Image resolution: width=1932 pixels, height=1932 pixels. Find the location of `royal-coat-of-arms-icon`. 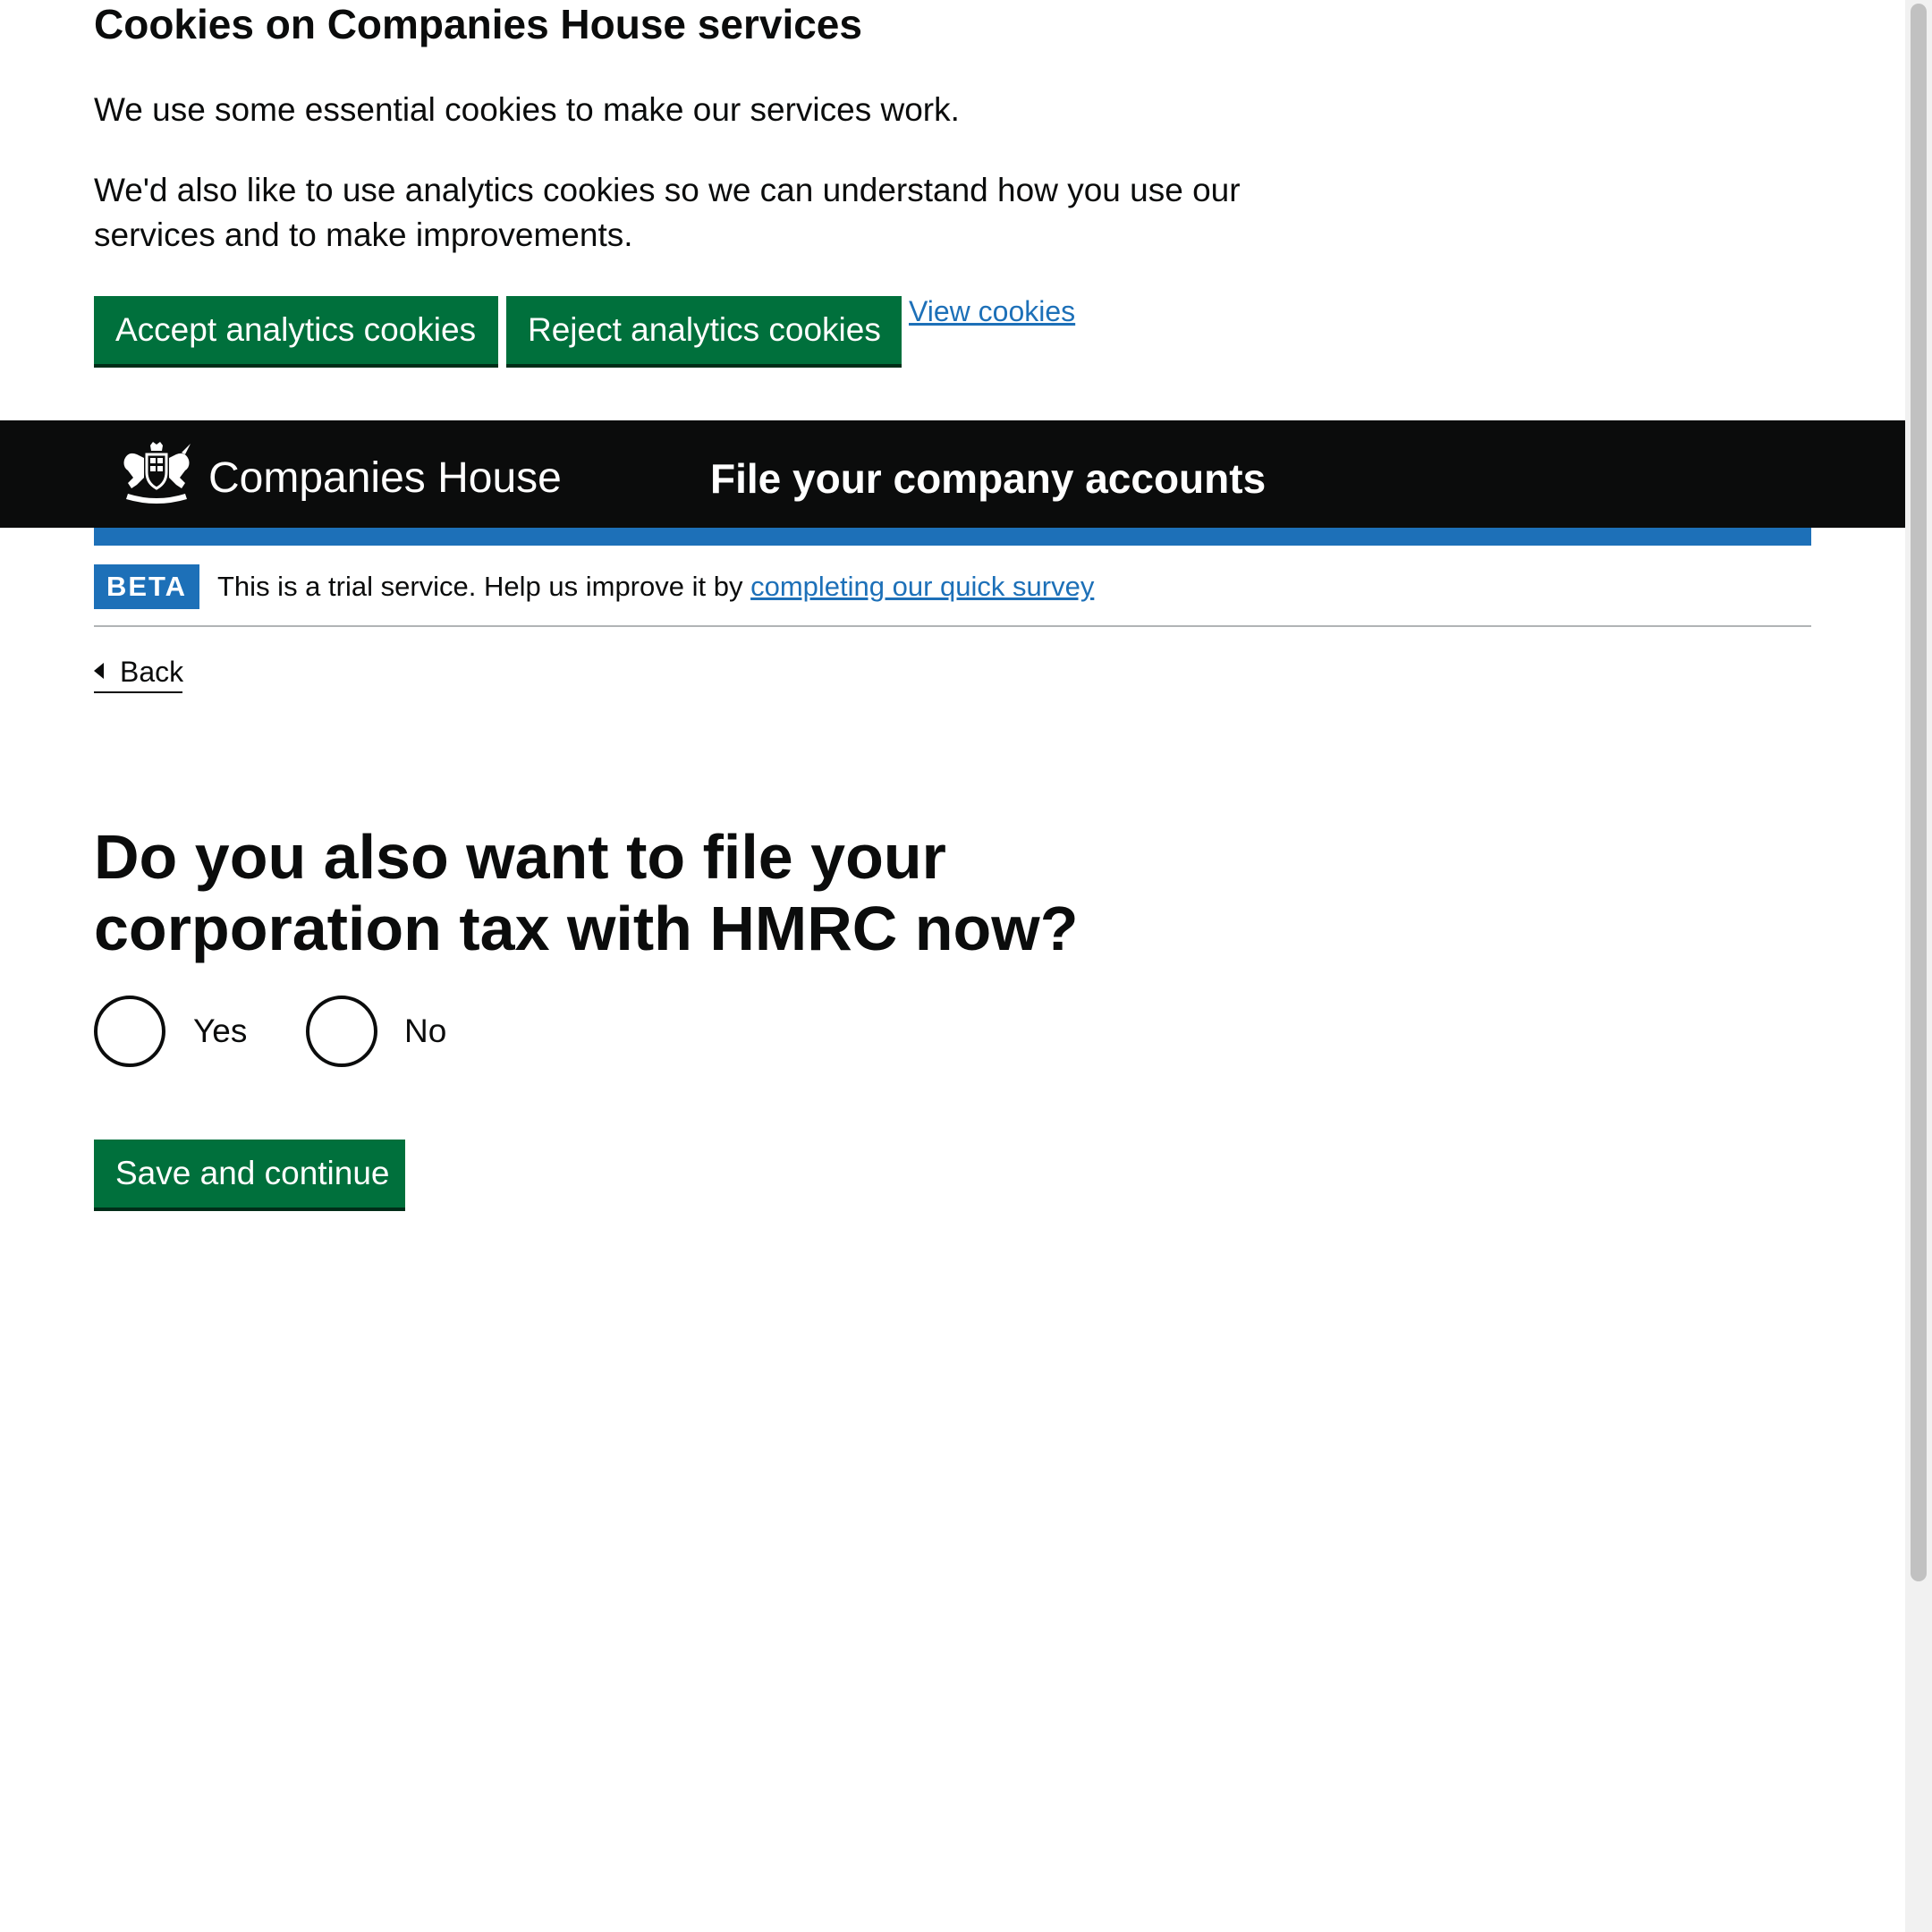

royal-coat-of-arms-icon is located at coordinates (157, 473).